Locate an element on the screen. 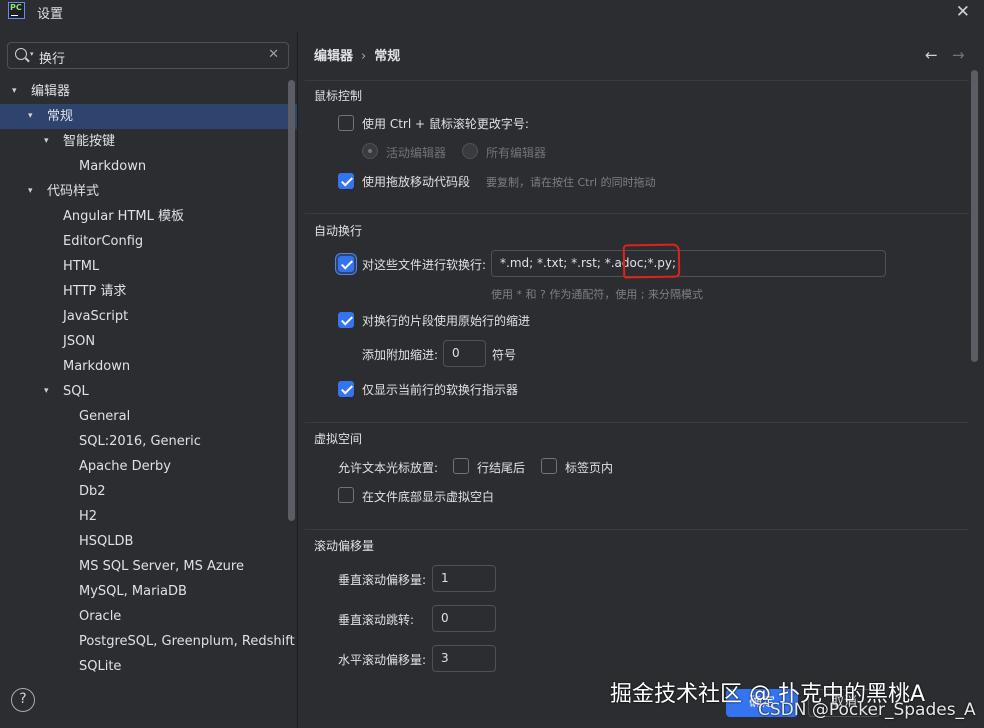  tree-item: PostgreSQL, Greenplum, Redshift is located at coordinates (148, 641).